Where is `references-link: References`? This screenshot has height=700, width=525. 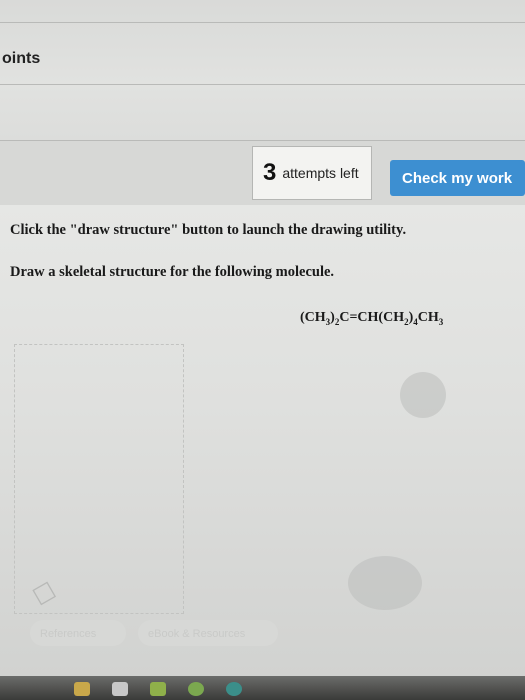
references-link: References is located at coordinates (68, 634).